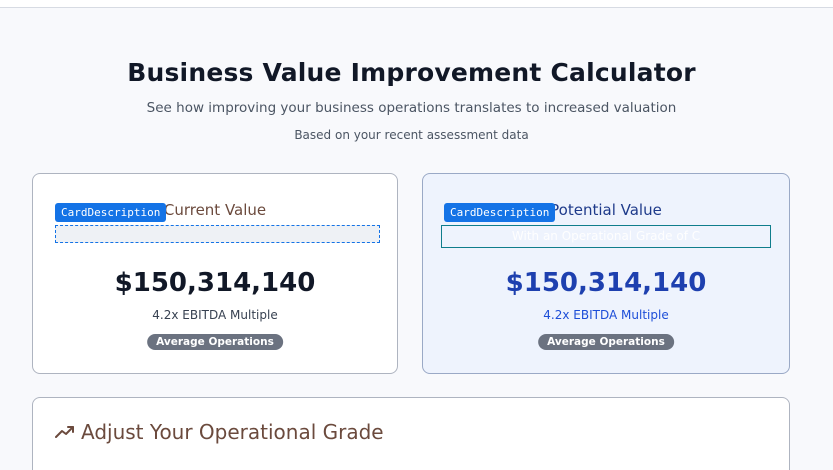 The height and width of the screenshot is (470, 833). Describe the element at coordinates (416, 4) in the screenshot. I see `top-bar` at that location.